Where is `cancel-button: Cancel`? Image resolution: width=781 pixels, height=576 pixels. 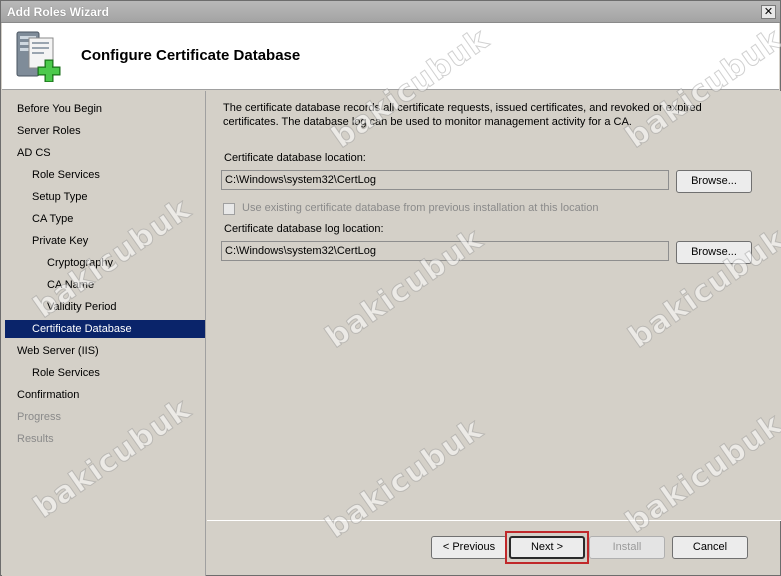
cancel-button: Cancel is located at coordinates (710, 547).